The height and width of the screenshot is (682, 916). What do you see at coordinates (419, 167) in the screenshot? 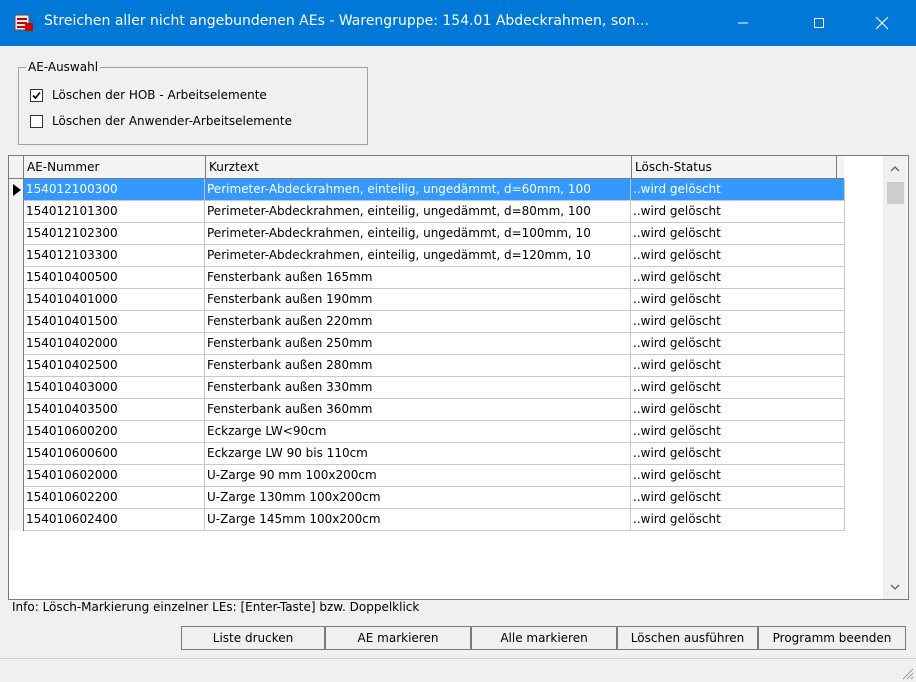
I see `column-header-kurztext: Kurztext` at bounding box center [419, 167].